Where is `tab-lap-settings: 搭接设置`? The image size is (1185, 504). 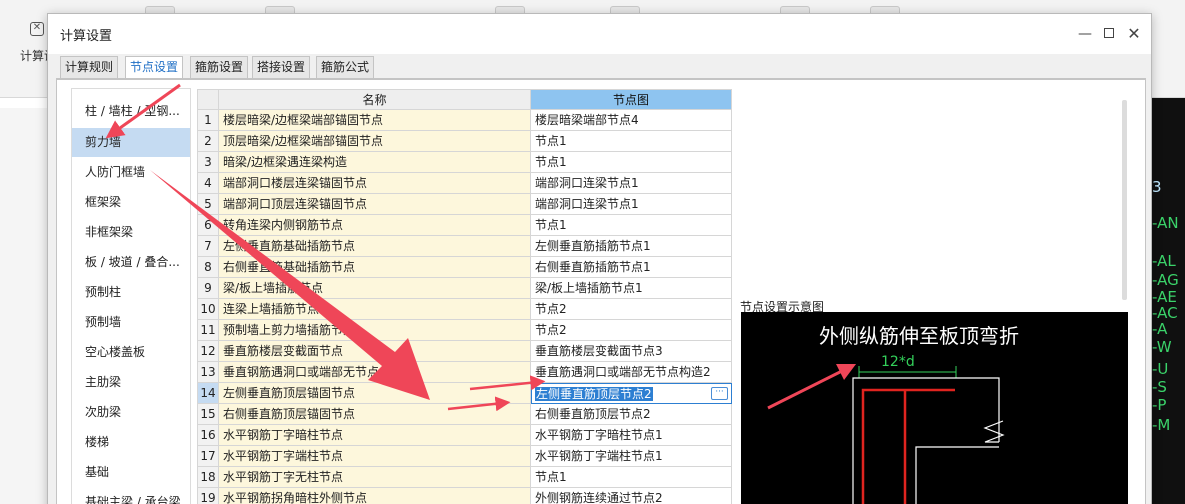 tab-lap-settings: 搭接设置 is located at coordinates (281, 67).